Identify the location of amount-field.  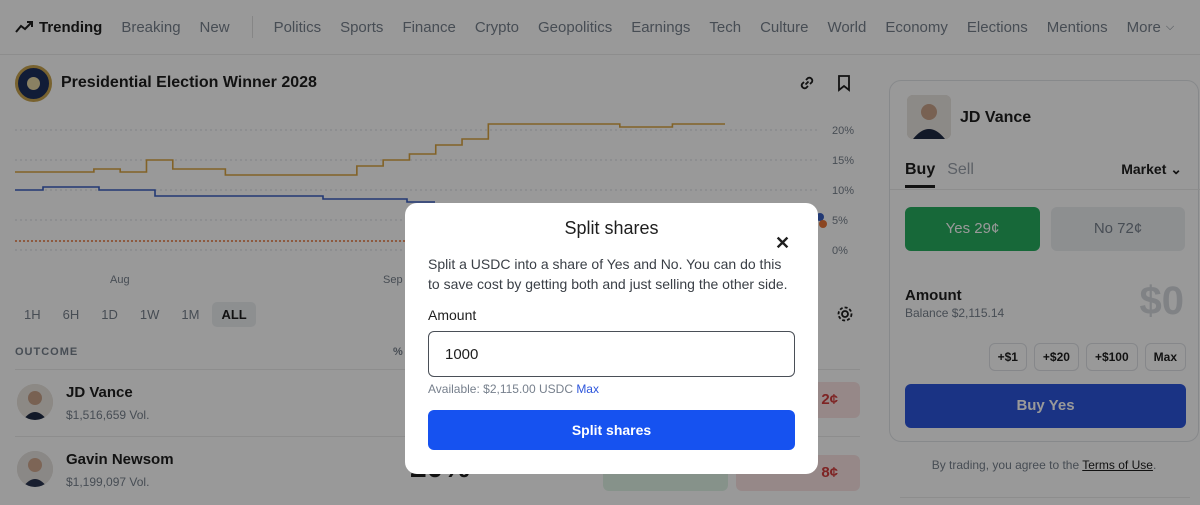
(611, 354).